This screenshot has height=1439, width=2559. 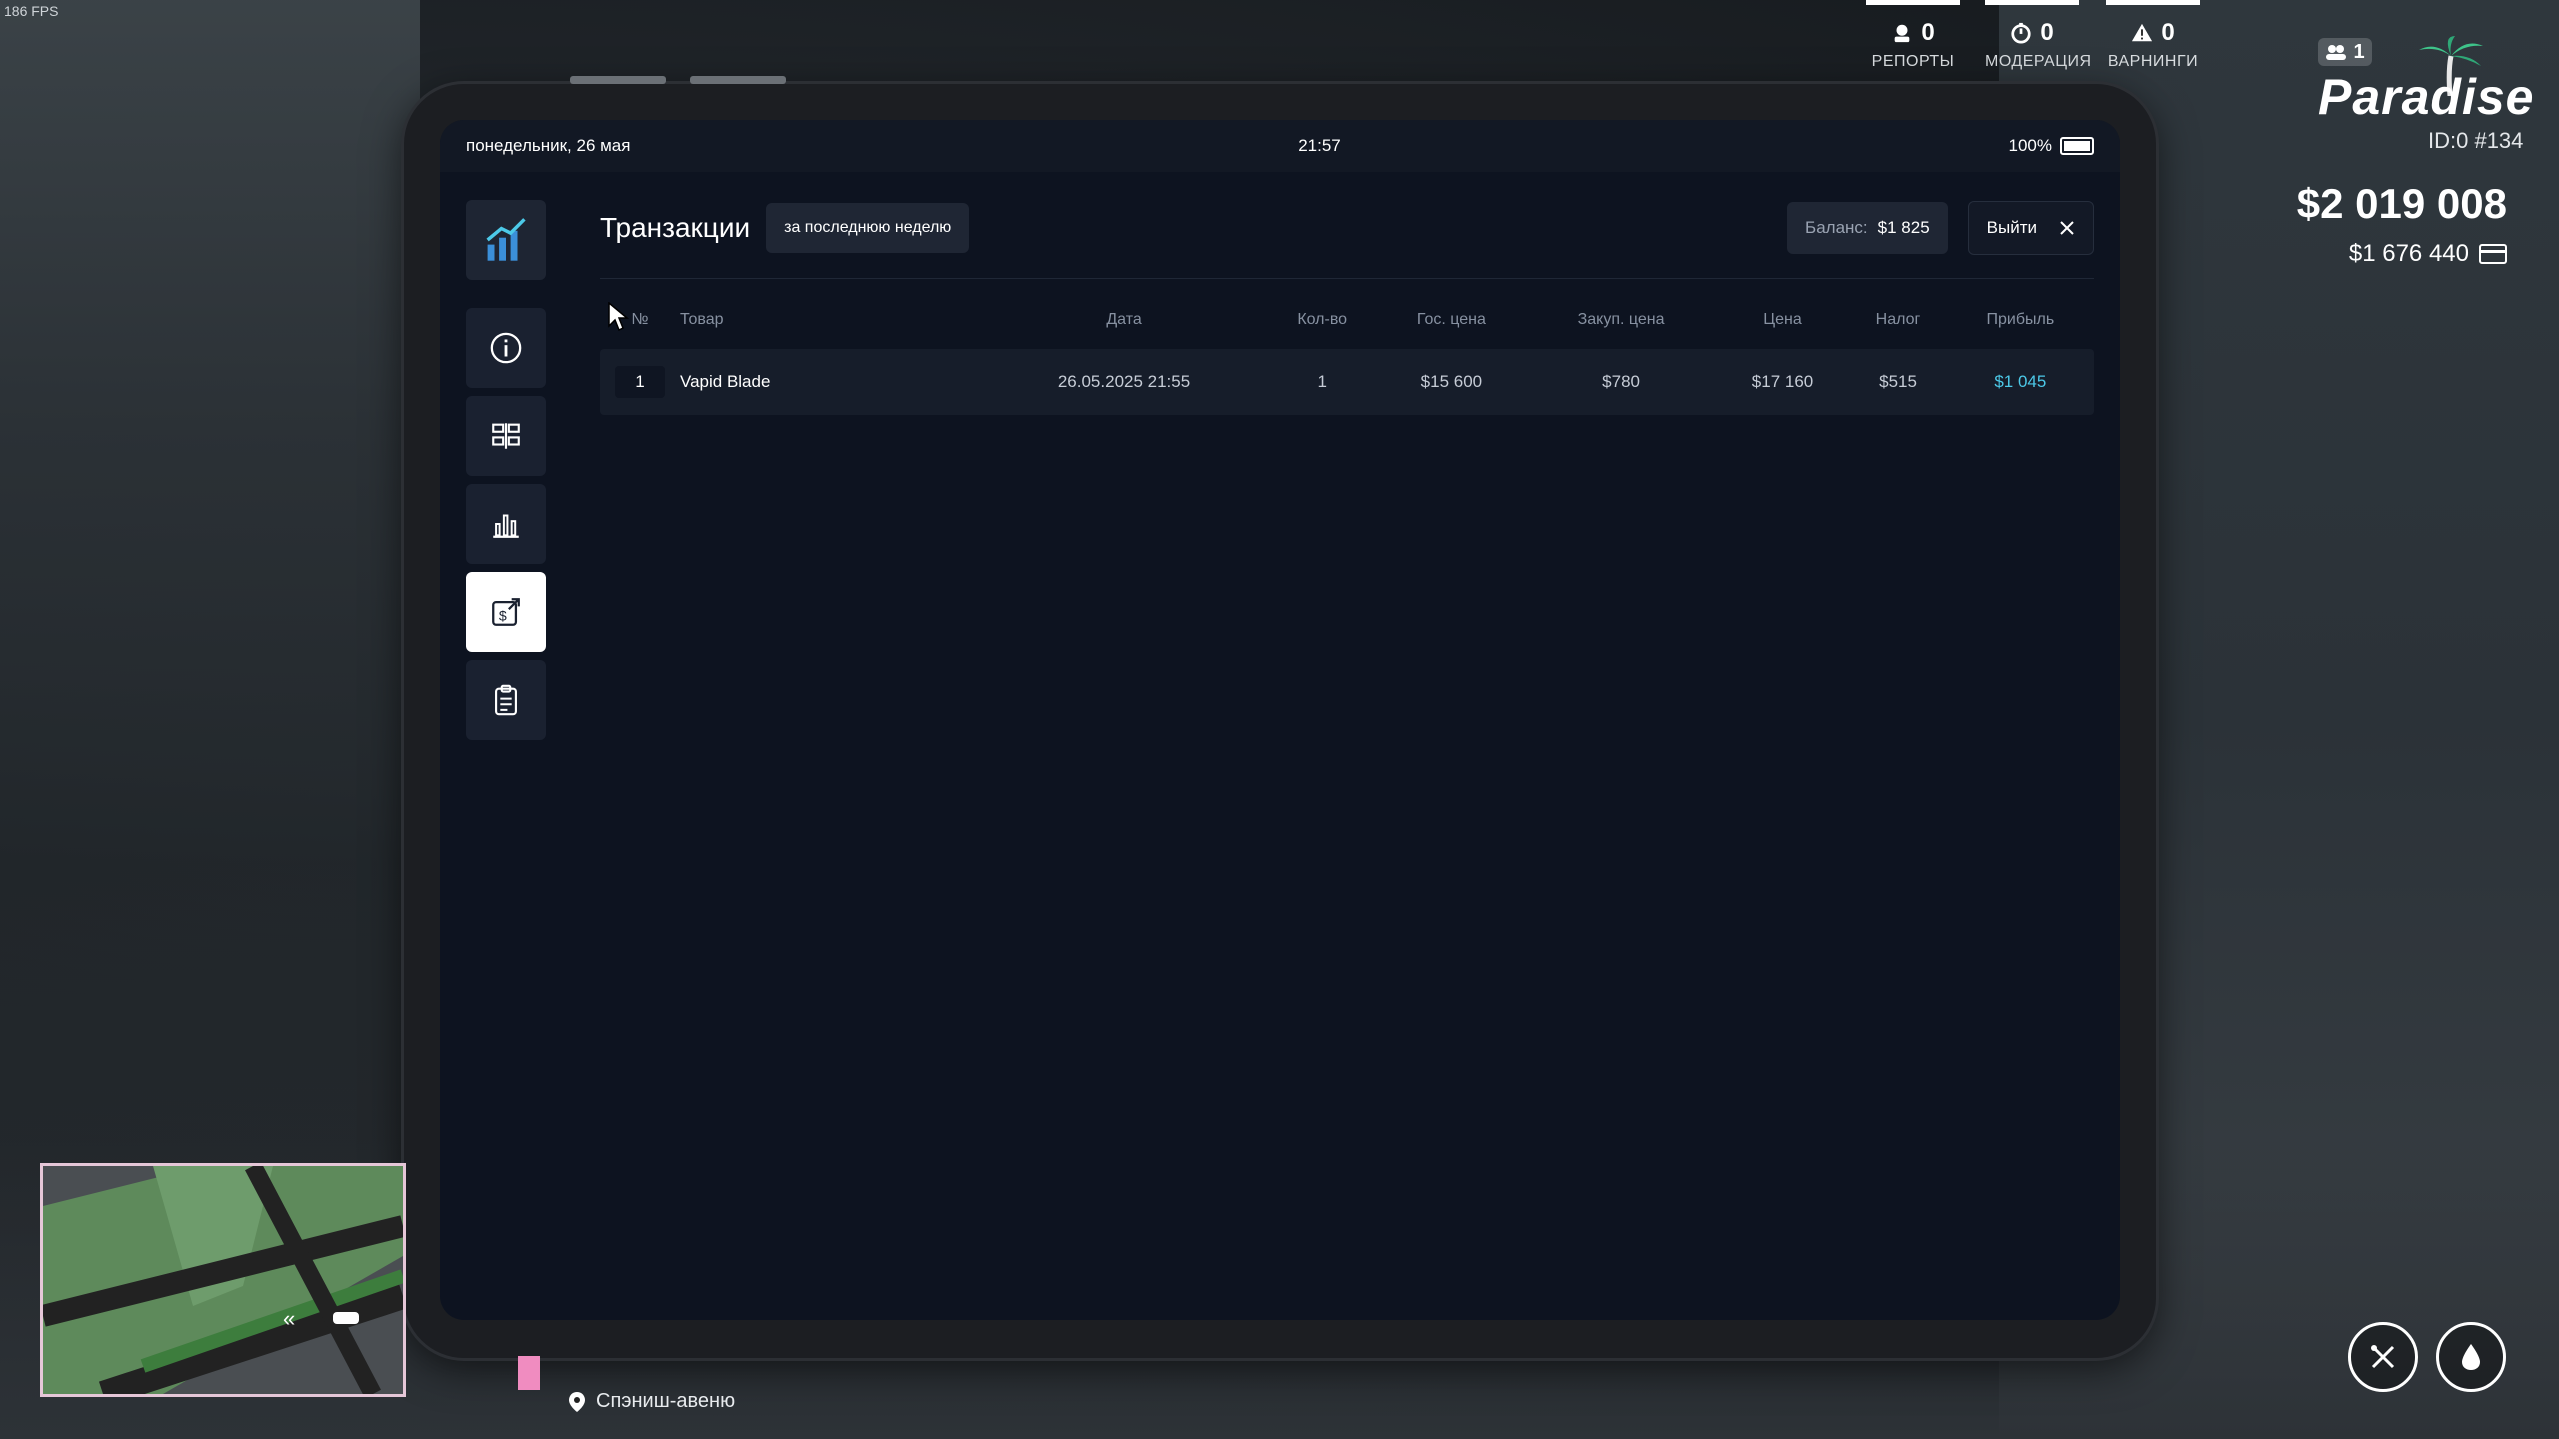 I want to click on location-pin-icon, so click(x=577, y=1401).